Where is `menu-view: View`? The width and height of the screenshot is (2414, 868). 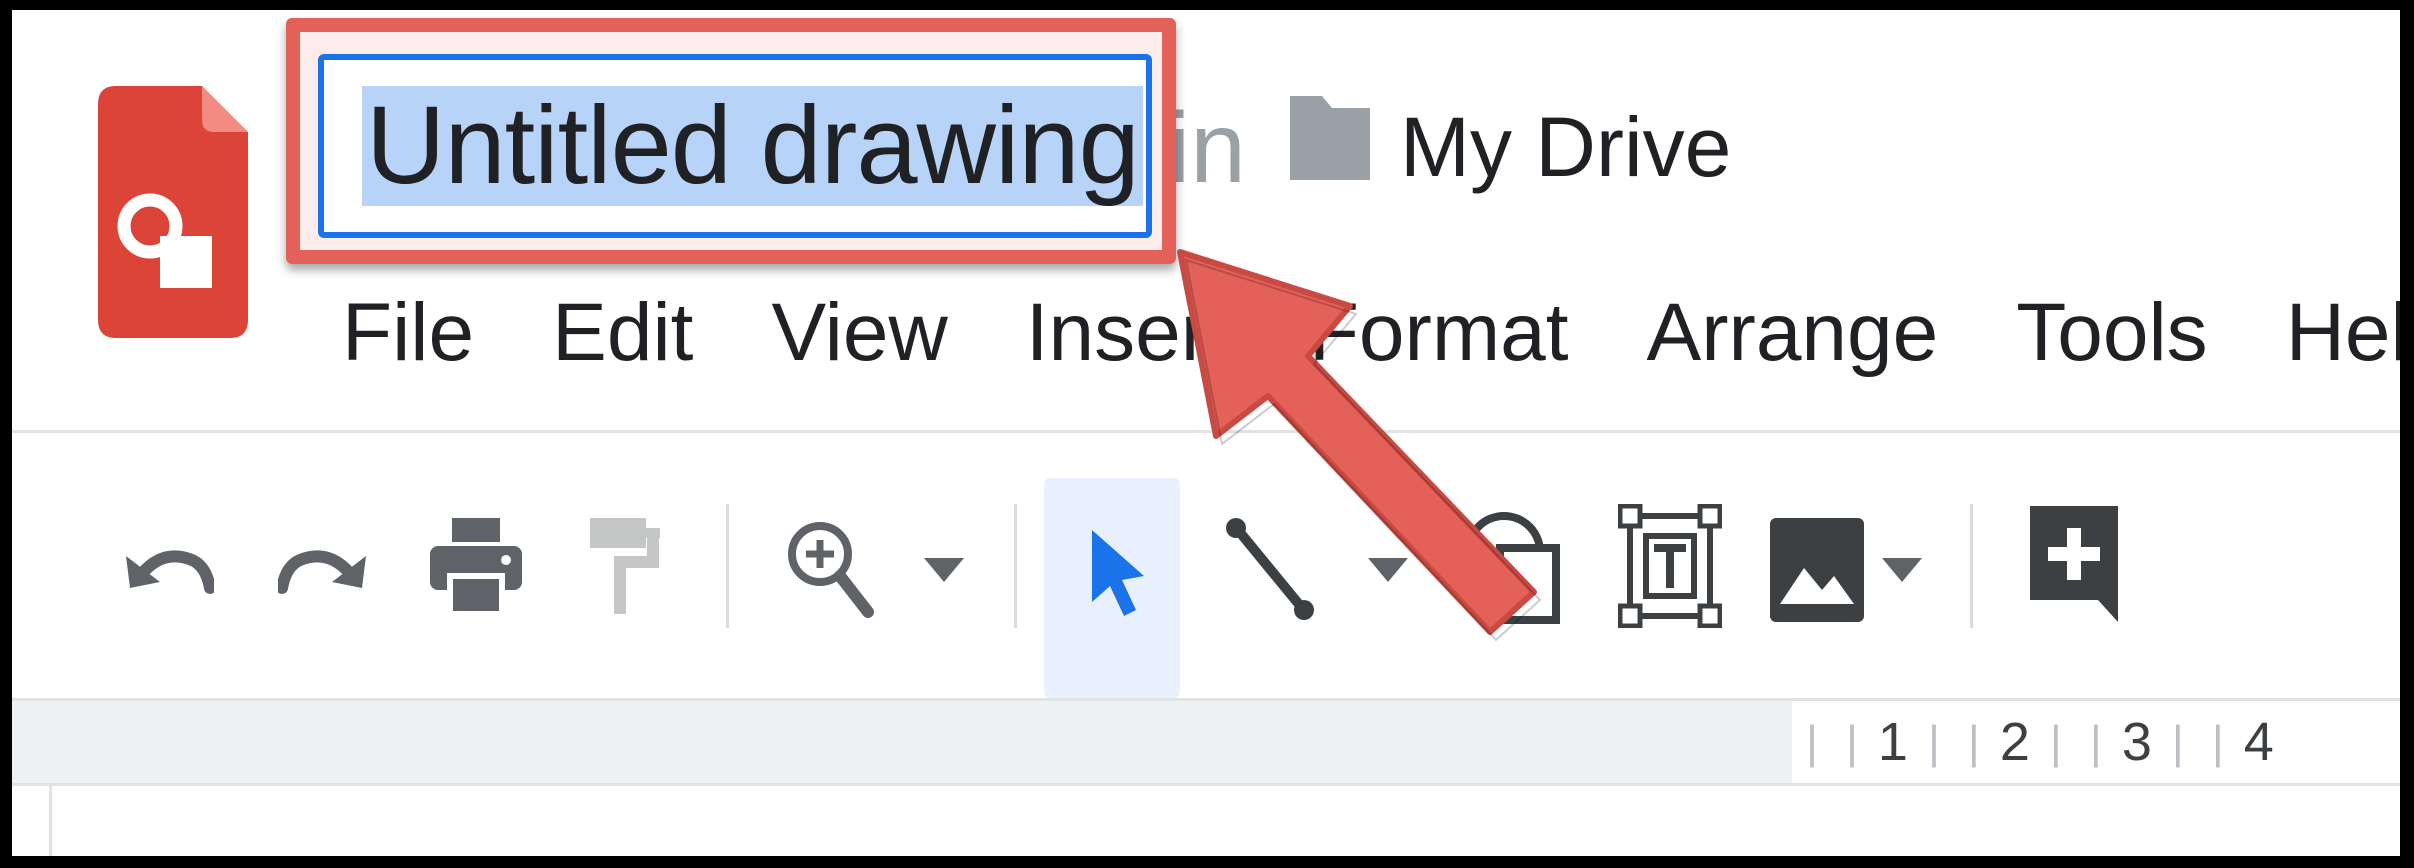 menu-view: View is located at coordinates (859, 333).